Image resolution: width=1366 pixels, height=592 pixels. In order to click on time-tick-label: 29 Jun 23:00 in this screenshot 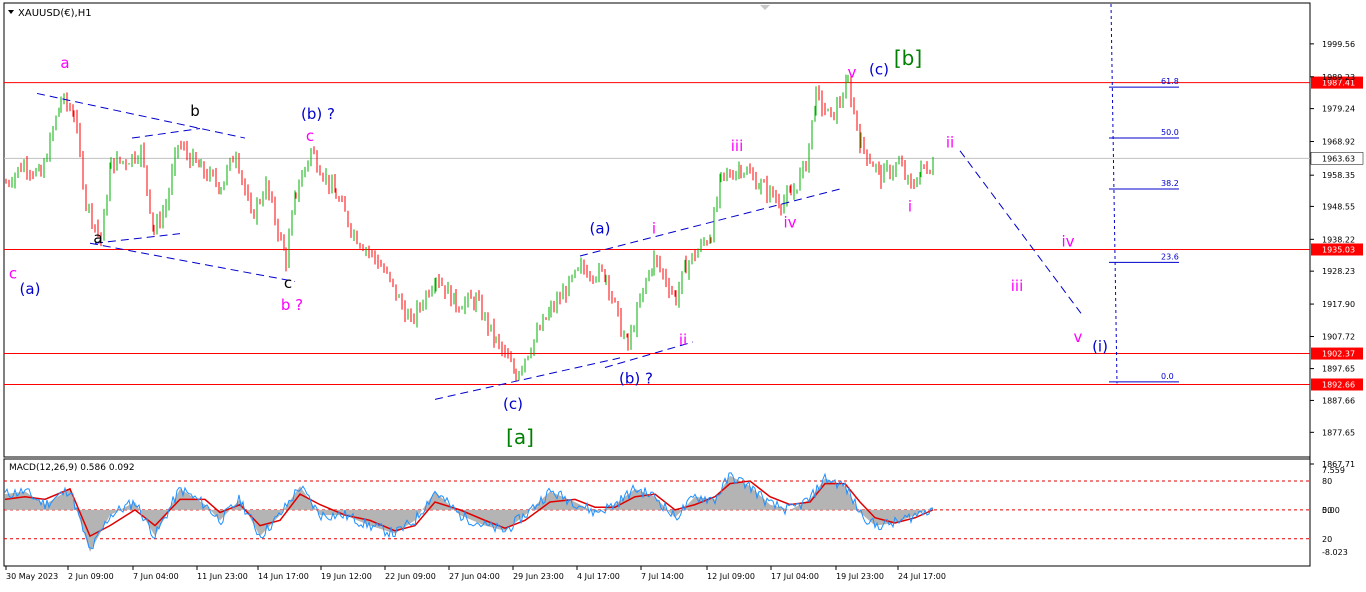, I will do `click(538, 576)`.